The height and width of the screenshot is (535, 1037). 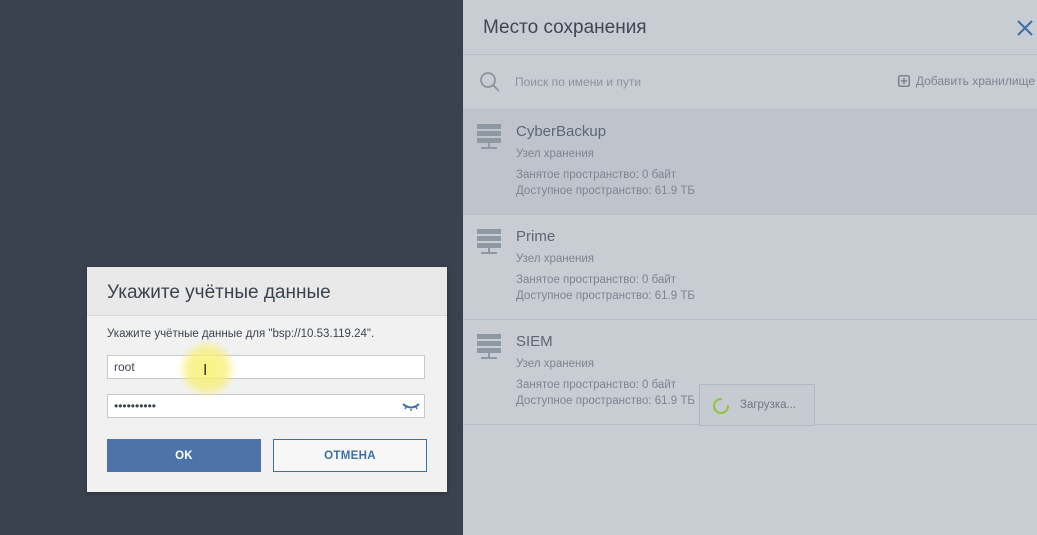 I want to click on panel-title: Место сохранения, so click(x=565, y=27).